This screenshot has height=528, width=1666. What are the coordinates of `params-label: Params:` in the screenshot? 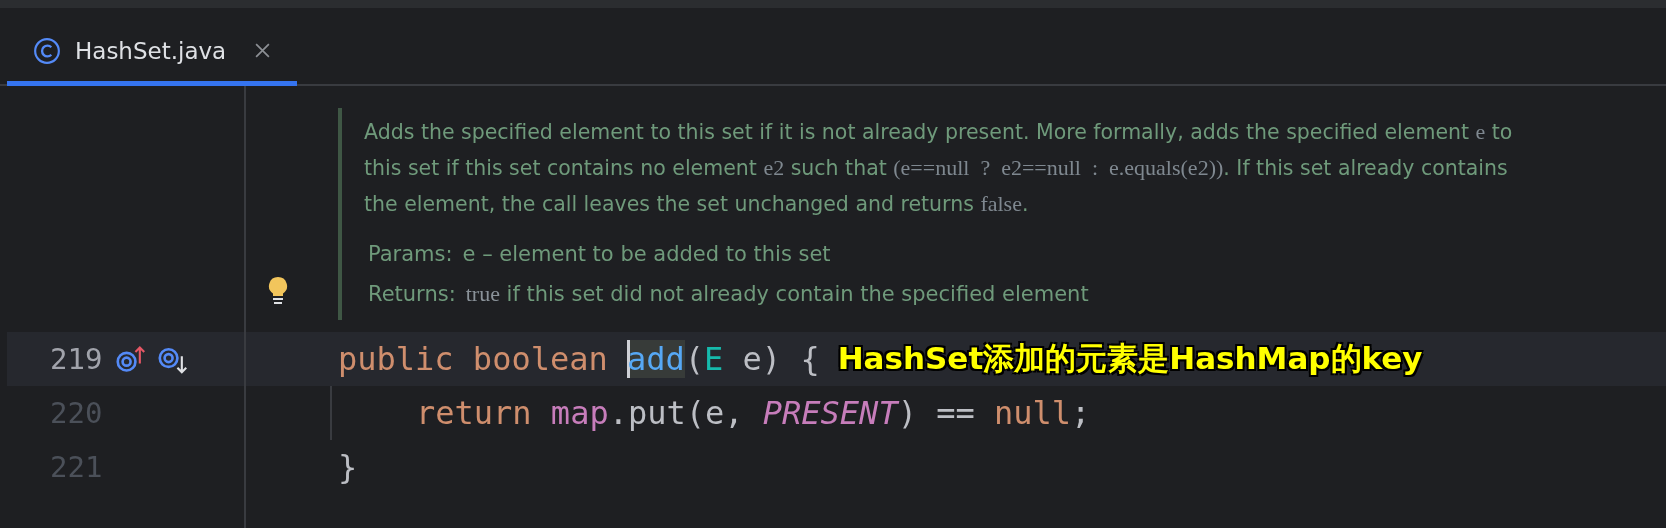 It's located at (410, 254).